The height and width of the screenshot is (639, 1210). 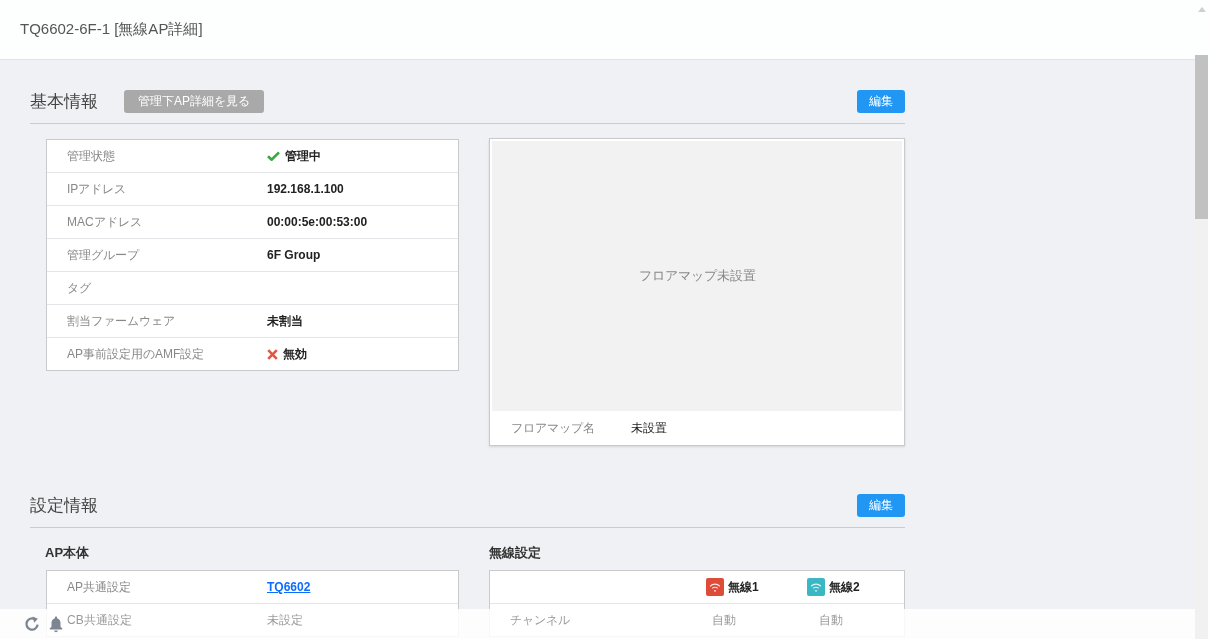 What do you see at coordinates (844, 587) in the screenshot?
I see `column-header: 無線2` at bounding box center [844, 587].